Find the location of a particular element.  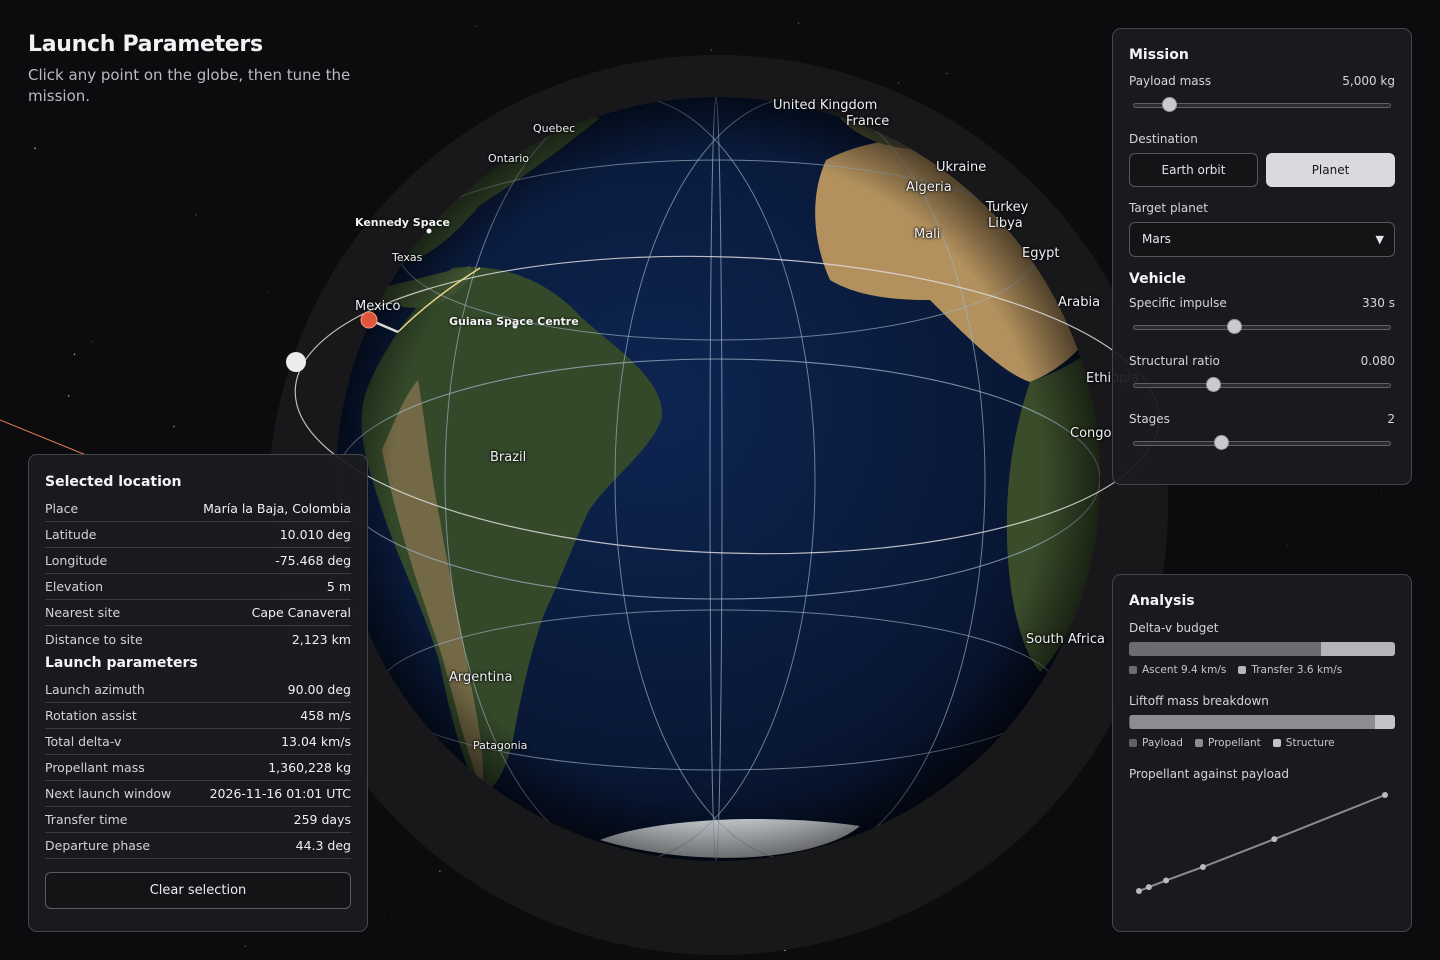

launch-marker is located at coordinates (369, 320).